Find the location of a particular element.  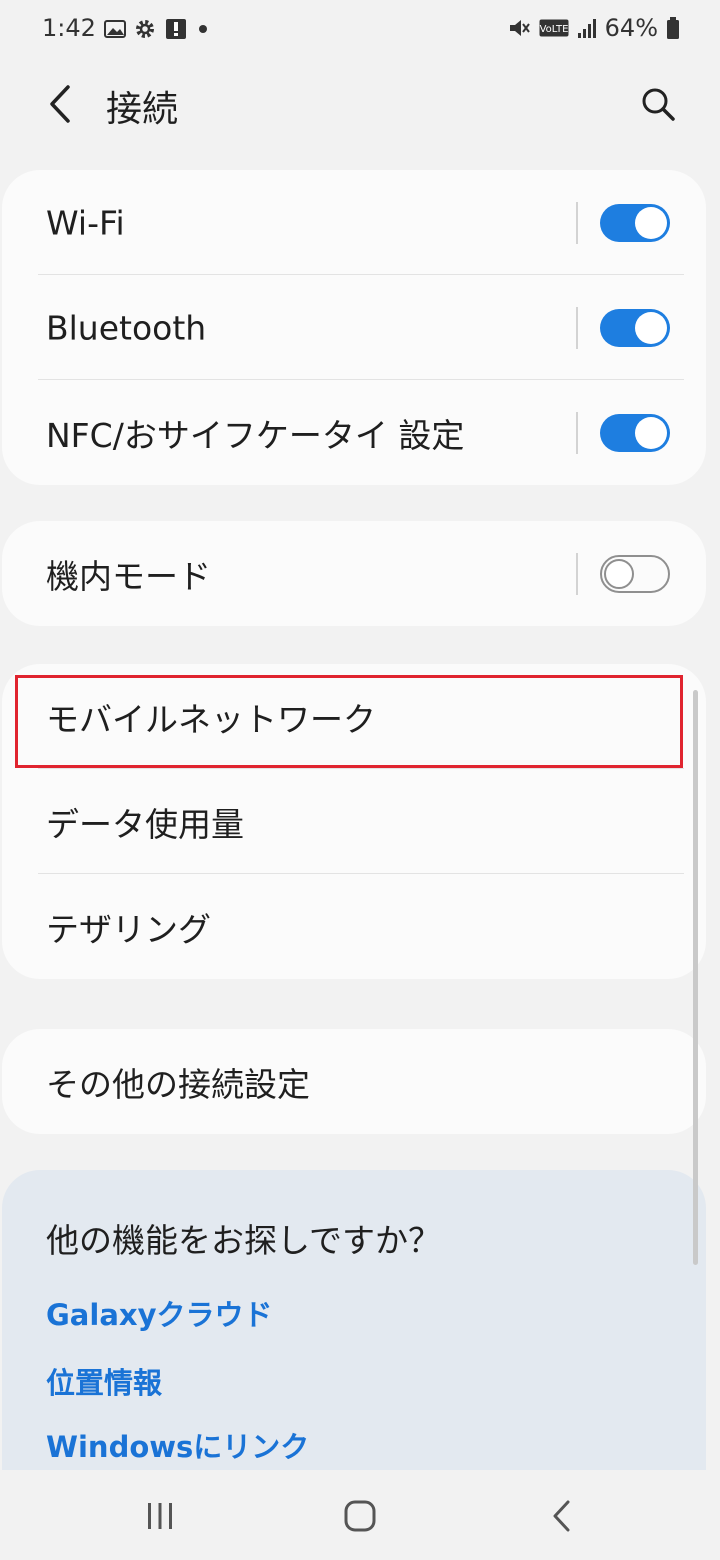

battery-icon is located at coordinates (673, 28).